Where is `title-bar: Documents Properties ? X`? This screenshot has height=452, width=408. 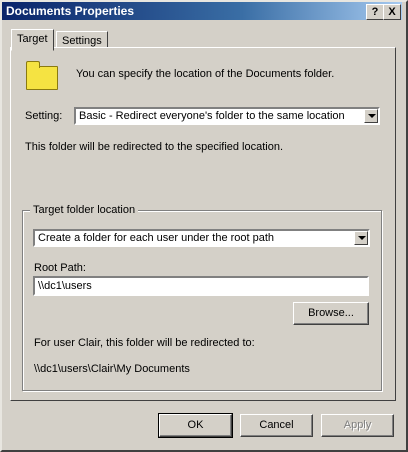 title-bar: Documents Properties ? X is located at coordinates (202, 11).